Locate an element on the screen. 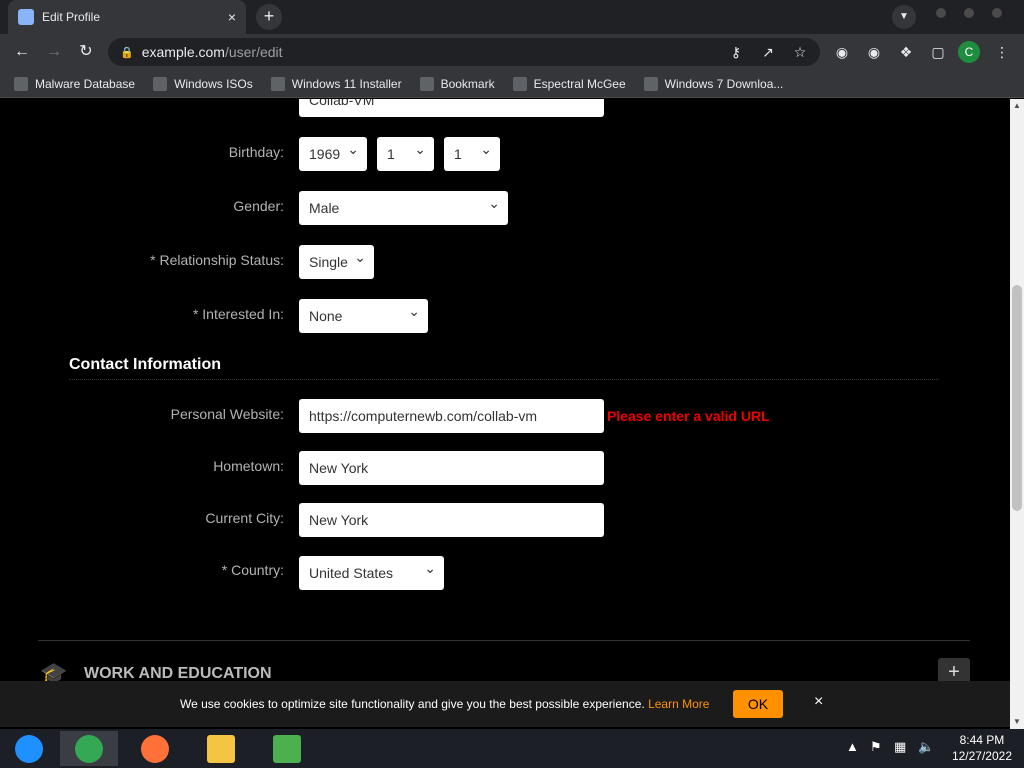 This screenshot has width=1024, height=768. browser-icon is located at coordinates (89, 748).